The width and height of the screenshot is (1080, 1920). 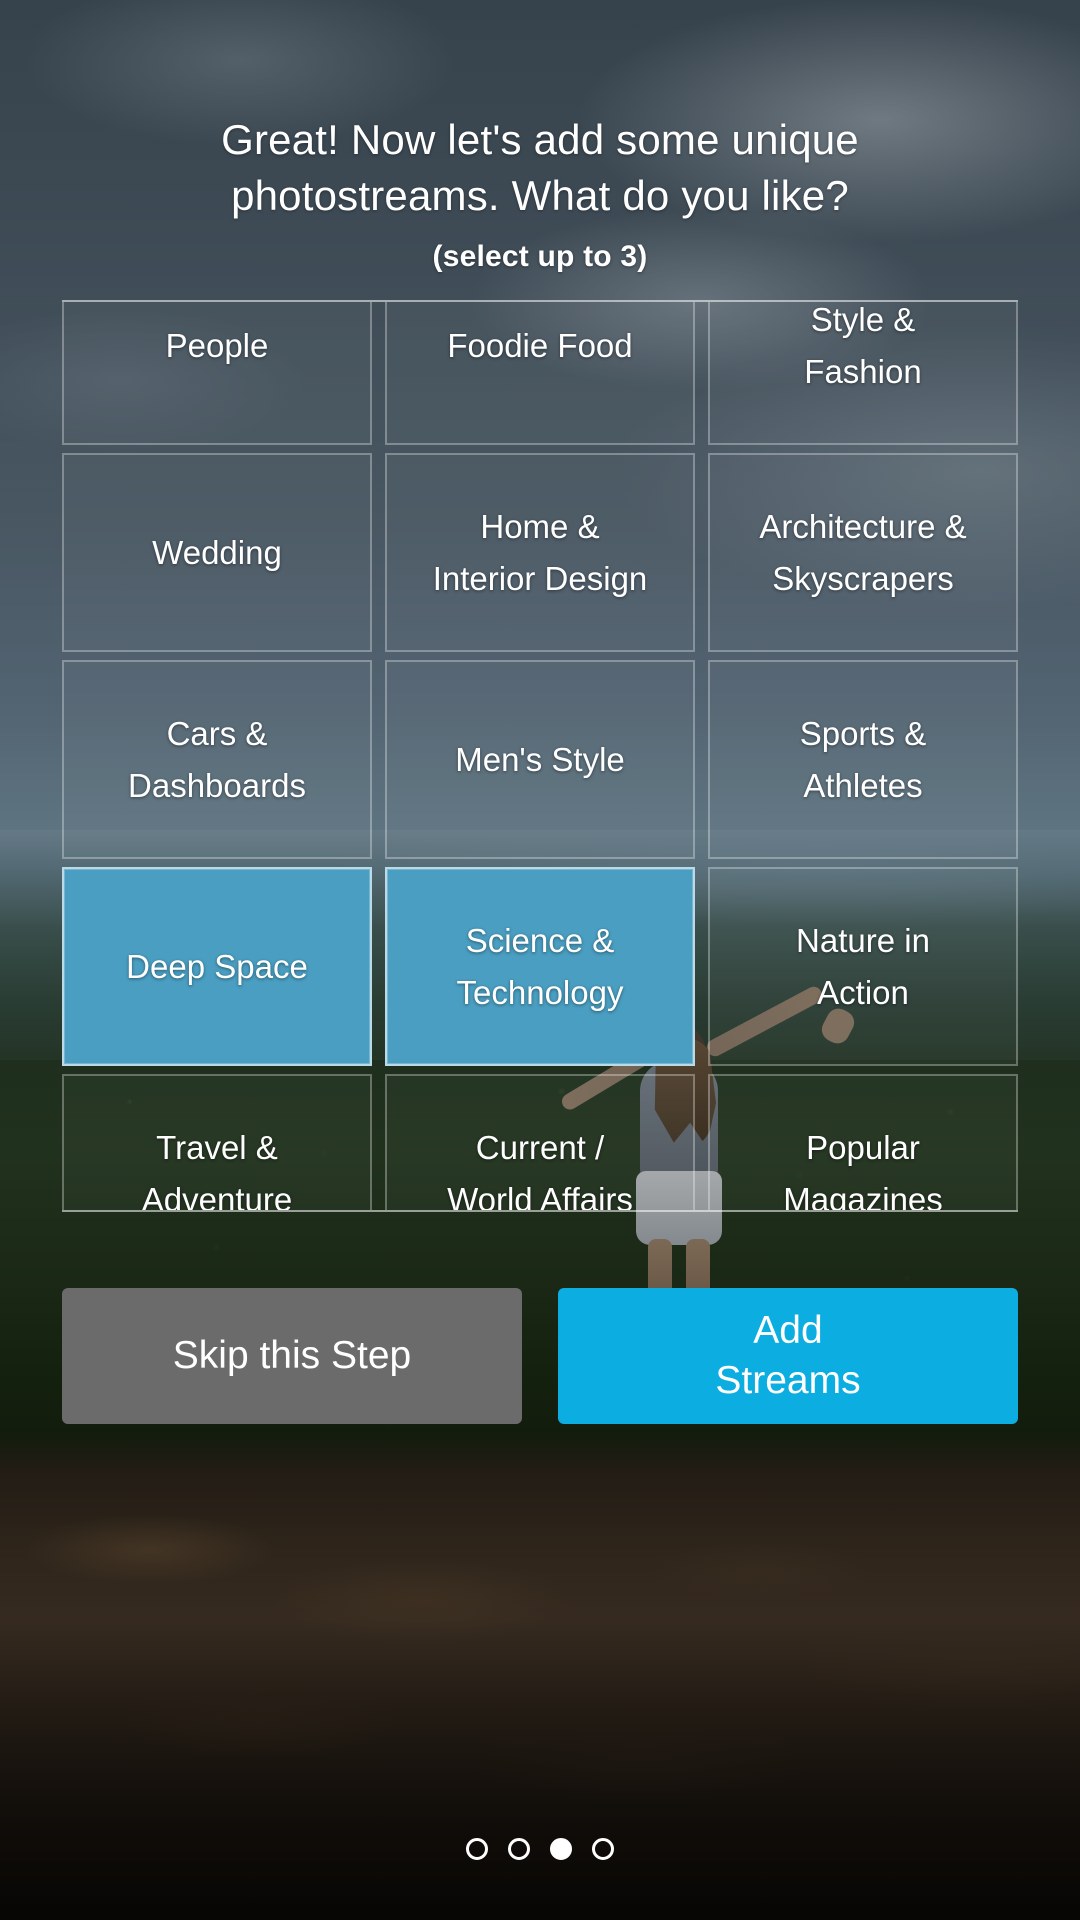 What do you see at coordinates (217, 373) in the screenshot?
I see `photostream-tile: People` at bounding box center [217, 373].